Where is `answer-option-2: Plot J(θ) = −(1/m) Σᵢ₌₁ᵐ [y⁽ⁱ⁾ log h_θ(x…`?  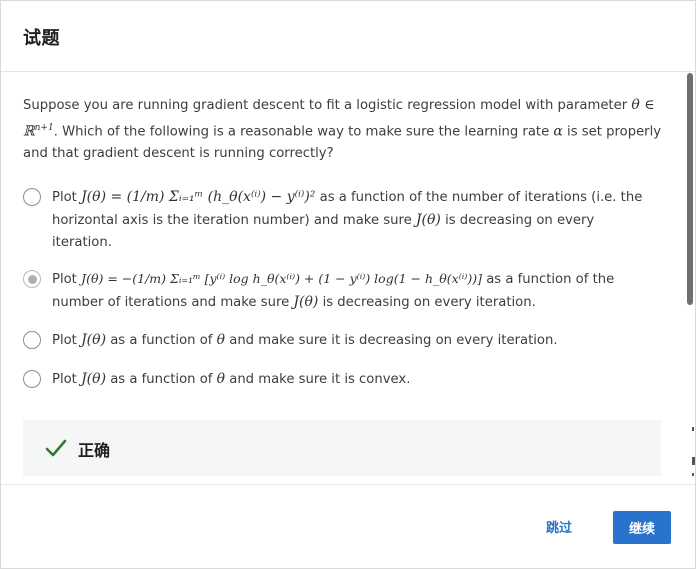
answer-option-2: Plot J(θ) = −(1/m) Σᵢ₌₁ᵐ [y⁽ⁱ⁾ log h_θ(x… is located at coordinates (335, 292).